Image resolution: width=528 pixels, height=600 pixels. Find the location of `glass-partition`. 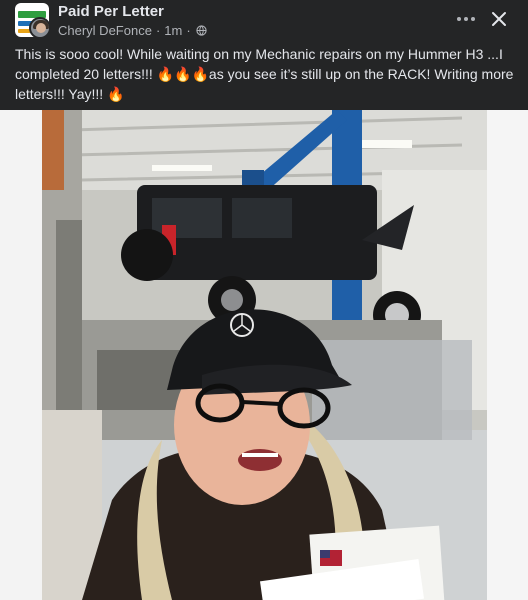

glass-partition is located at coordinates (392, 390).